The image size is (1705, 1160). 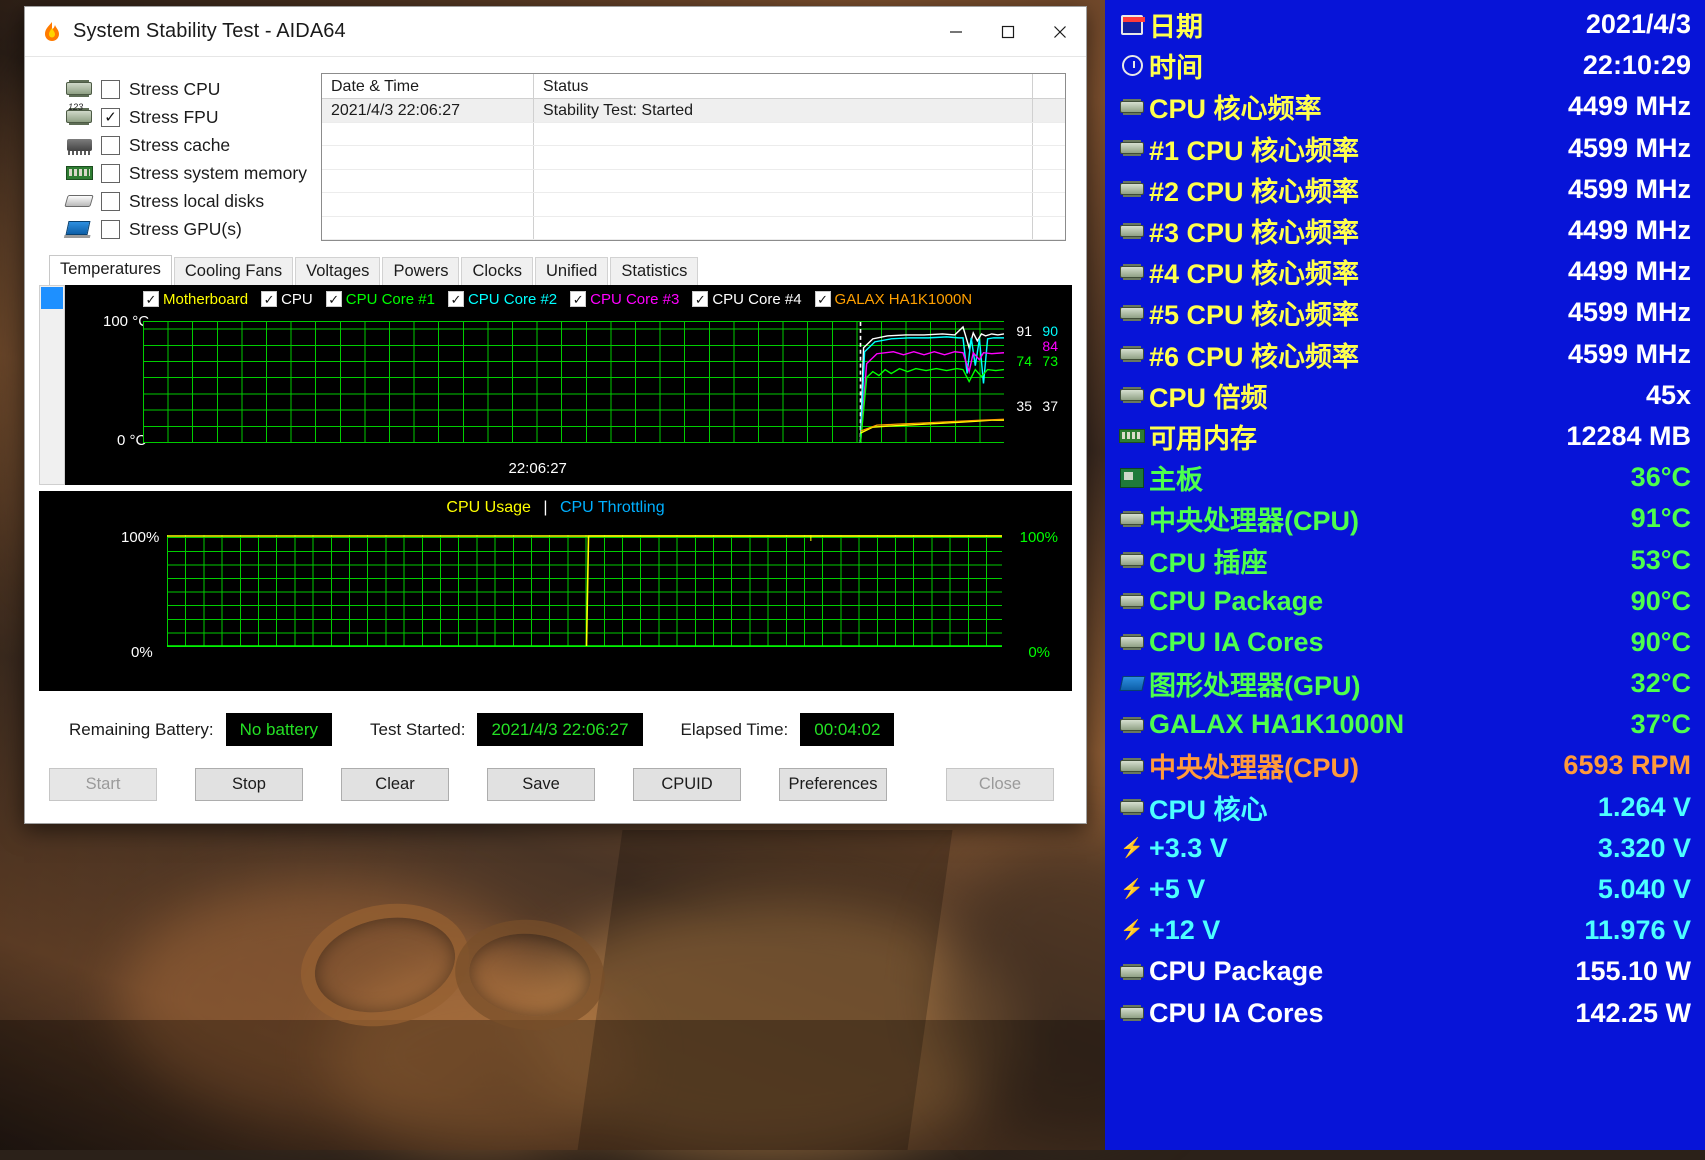 What do you see at coordinates (1403, 106) in the screenshot?
I see `sensor-row-cpu-clock: CPU 核心频率 4499 MHz` at bounding box center [1403, 106].